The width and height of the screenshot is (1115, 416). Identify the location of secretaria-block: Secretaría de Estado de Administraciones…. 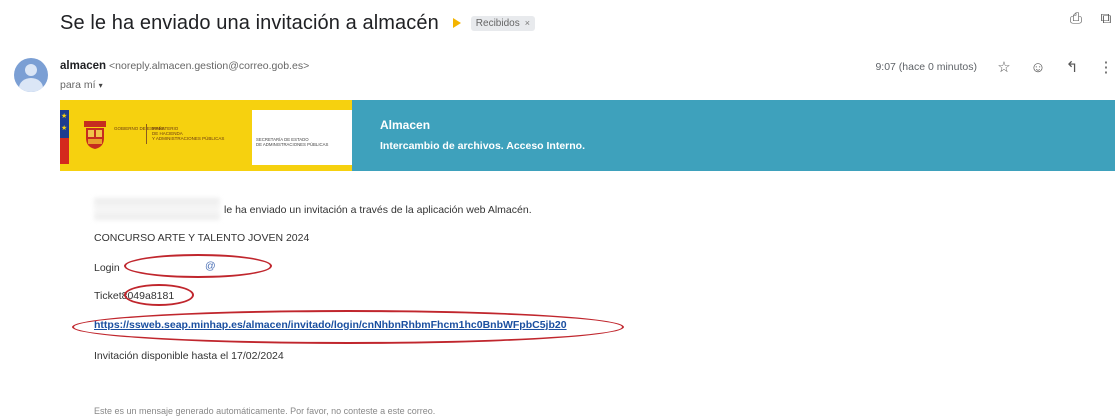
(302, 137).